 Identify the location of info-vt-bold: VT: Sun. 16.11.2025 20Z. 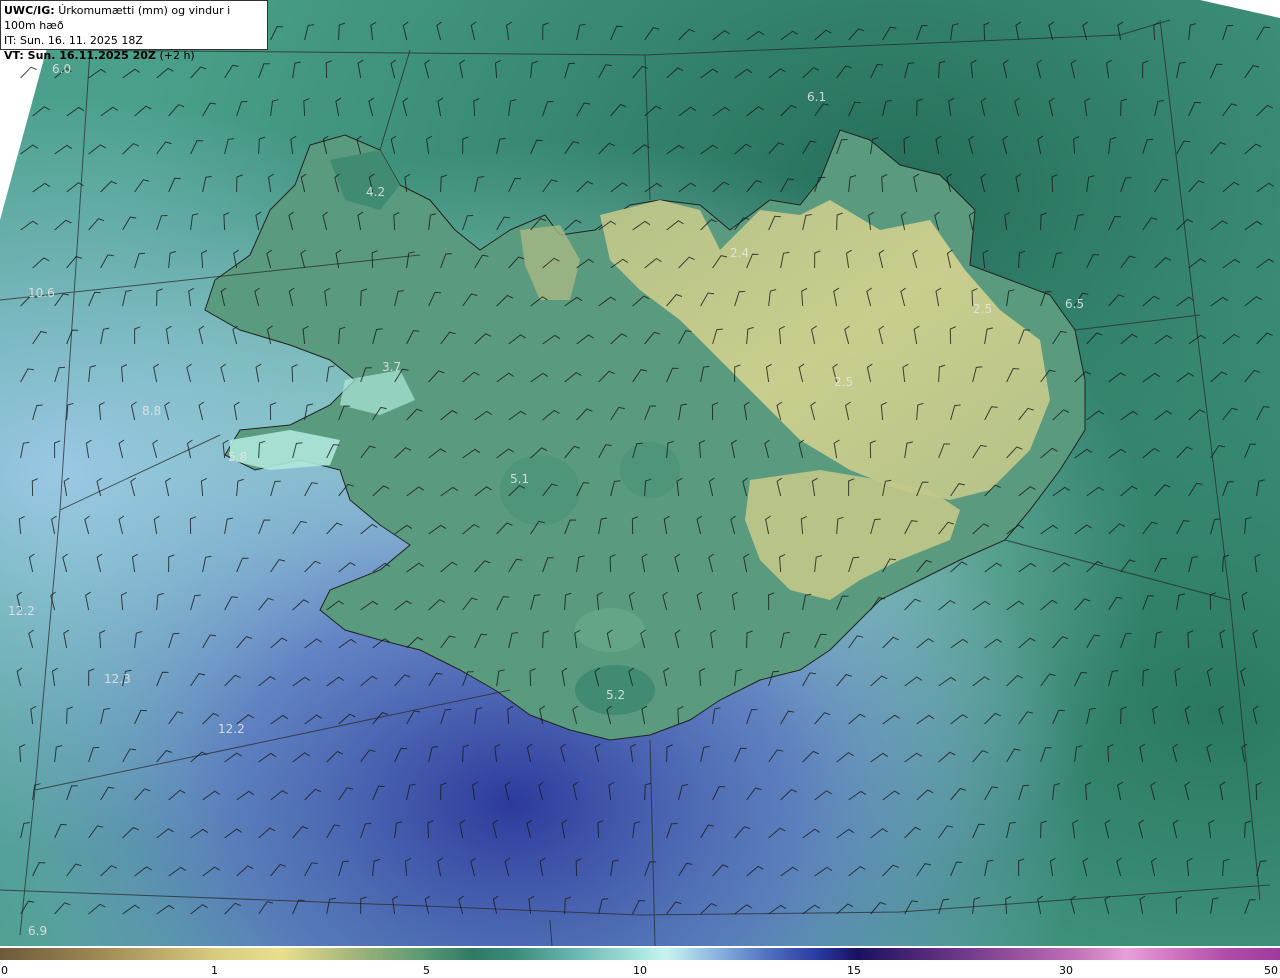
(80, 55).